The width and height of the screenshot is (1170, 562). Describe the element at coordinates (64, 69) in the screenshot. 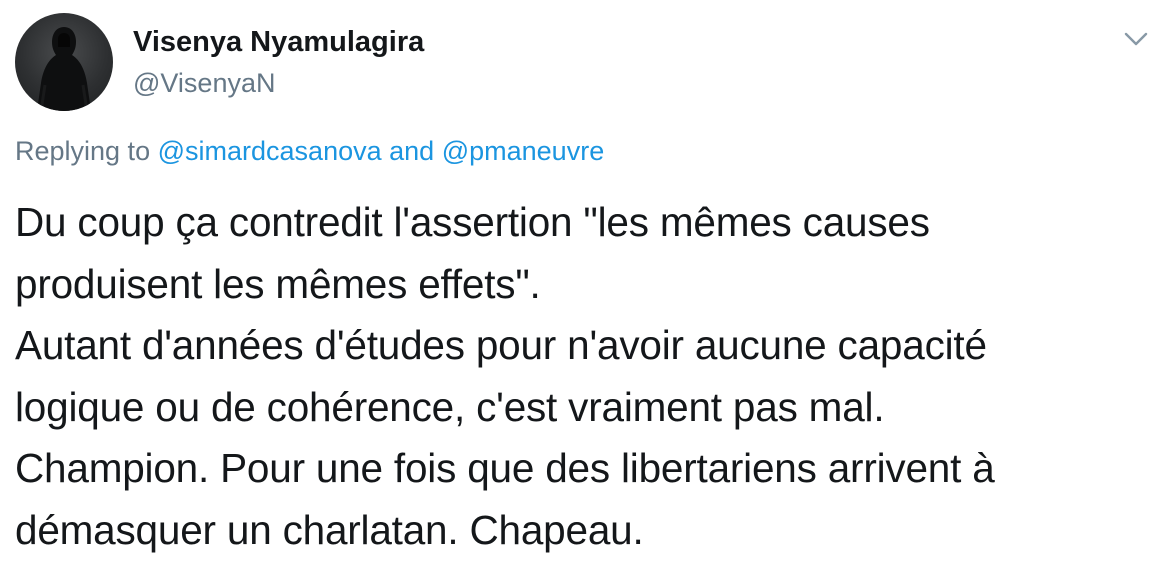

I see `hooded-figure-avatar-icon` at that location.